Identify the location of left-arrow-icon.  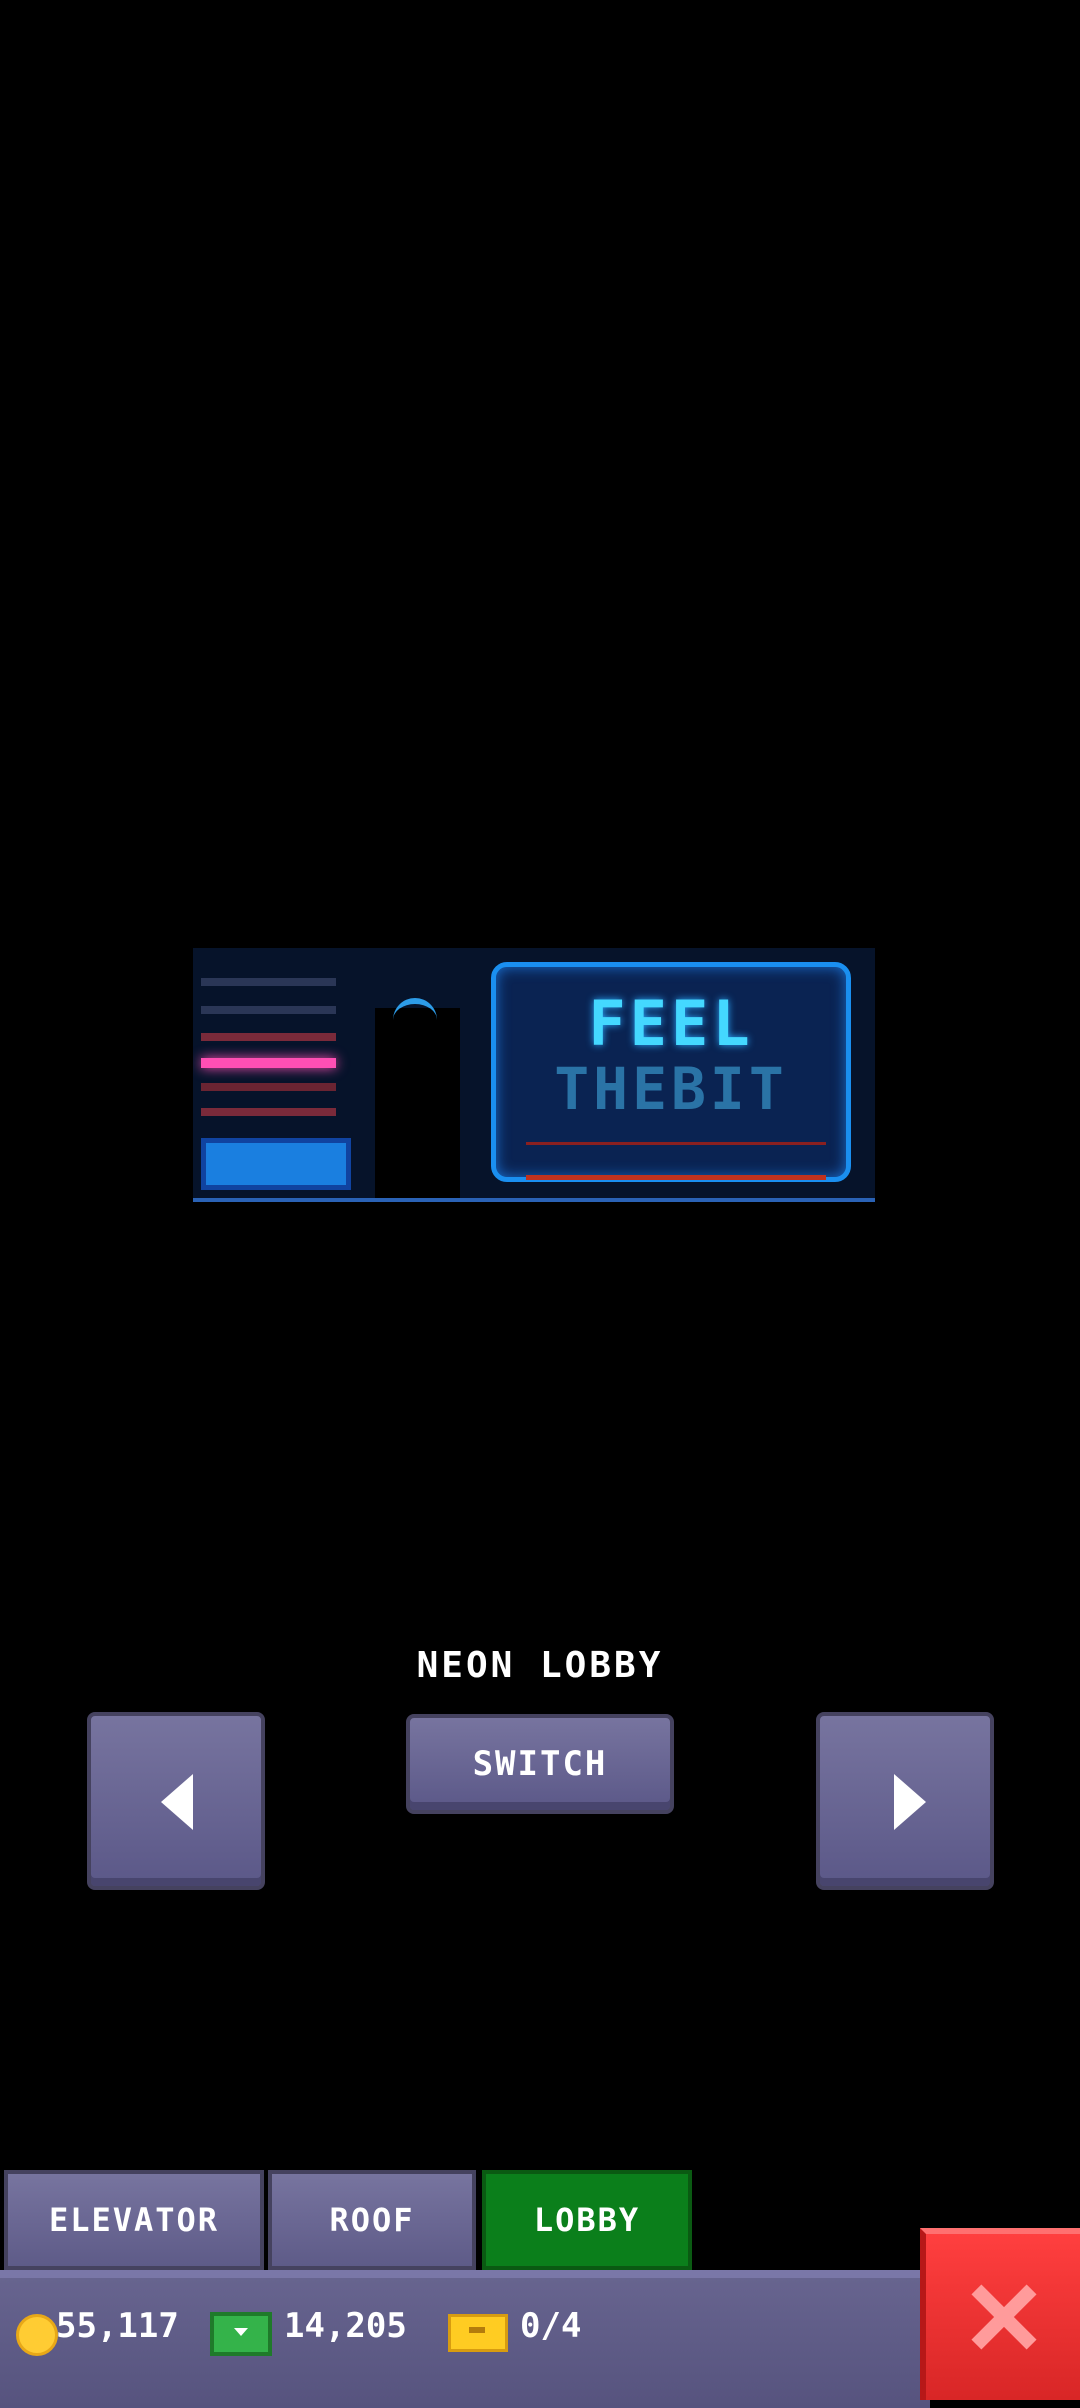
(177, 1802).